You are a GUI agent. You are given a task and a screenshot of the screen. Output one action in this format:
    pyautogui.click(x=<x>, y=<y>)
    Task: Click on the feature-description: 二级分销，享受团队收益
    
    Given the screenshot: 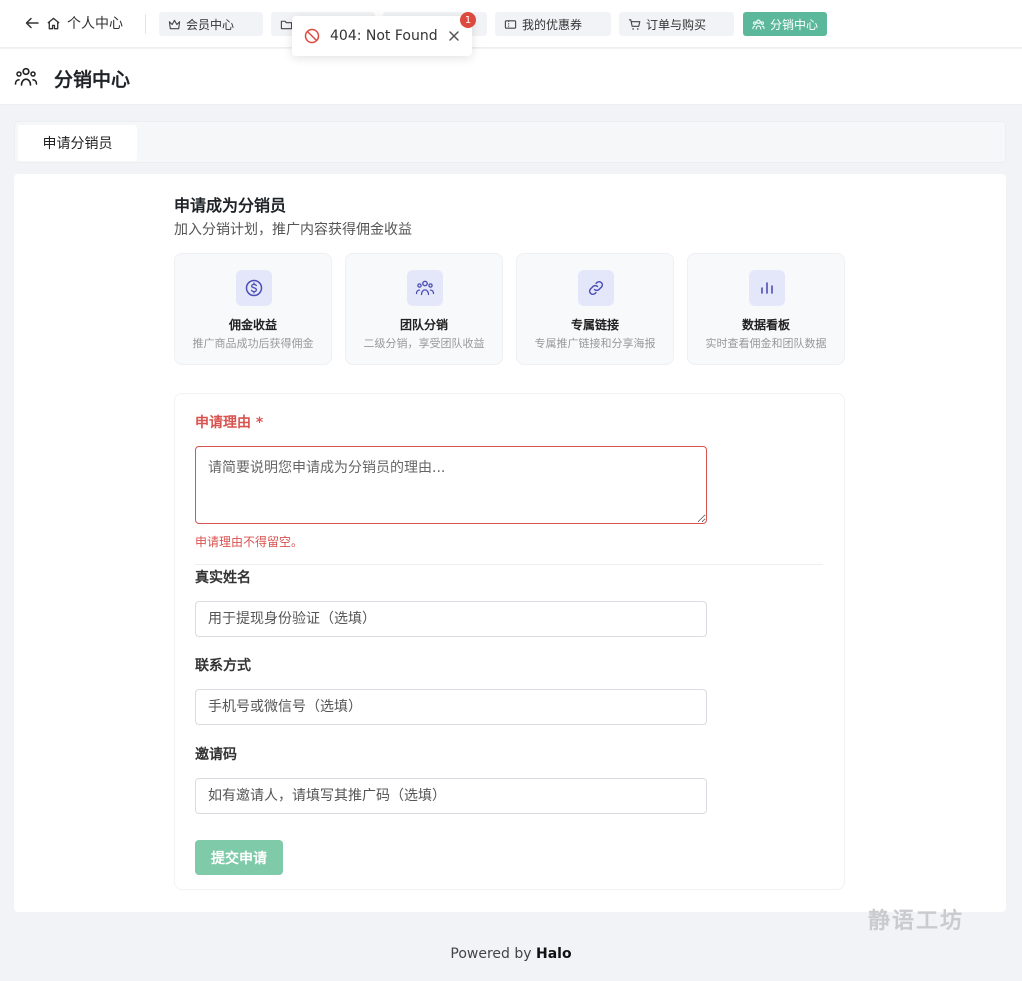 What is the action you would take?
    pyautogui.click(x=424, y=343)
    